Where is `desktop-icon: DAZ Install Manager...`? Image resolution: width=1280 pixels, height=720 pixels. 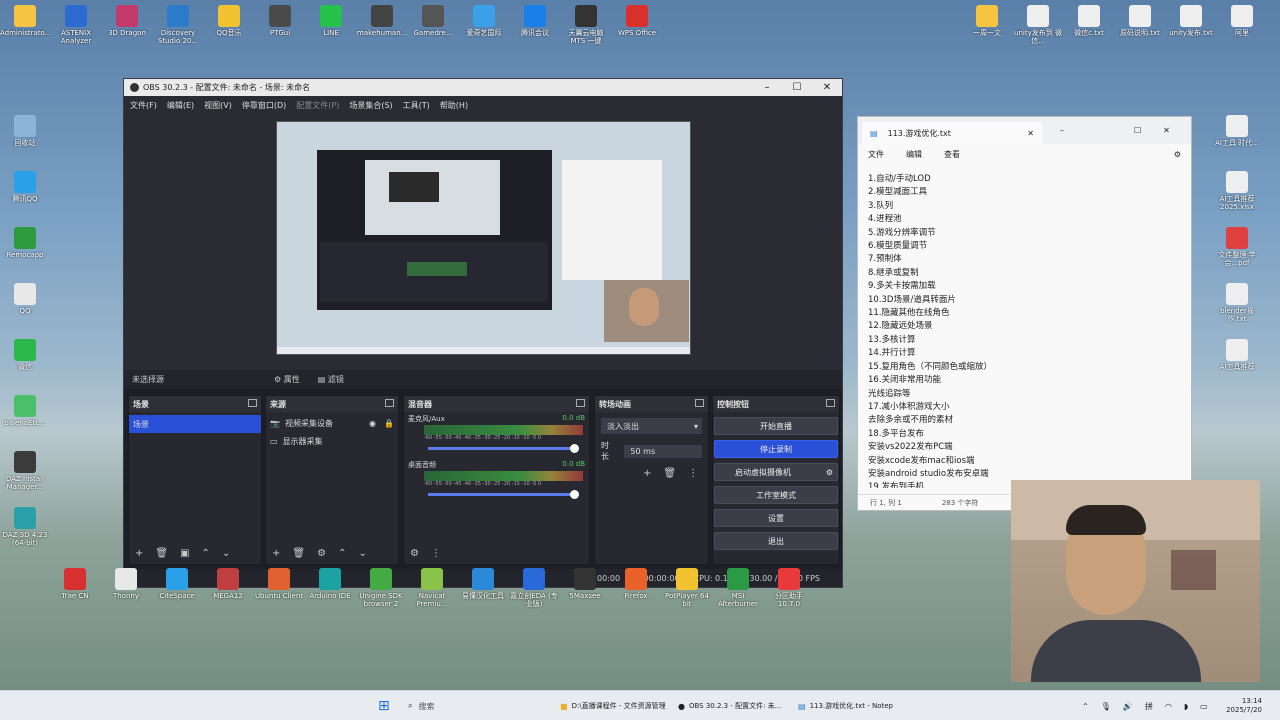
desktop-icon: DAZ Install Manager... is located at coordinates (25, 471).